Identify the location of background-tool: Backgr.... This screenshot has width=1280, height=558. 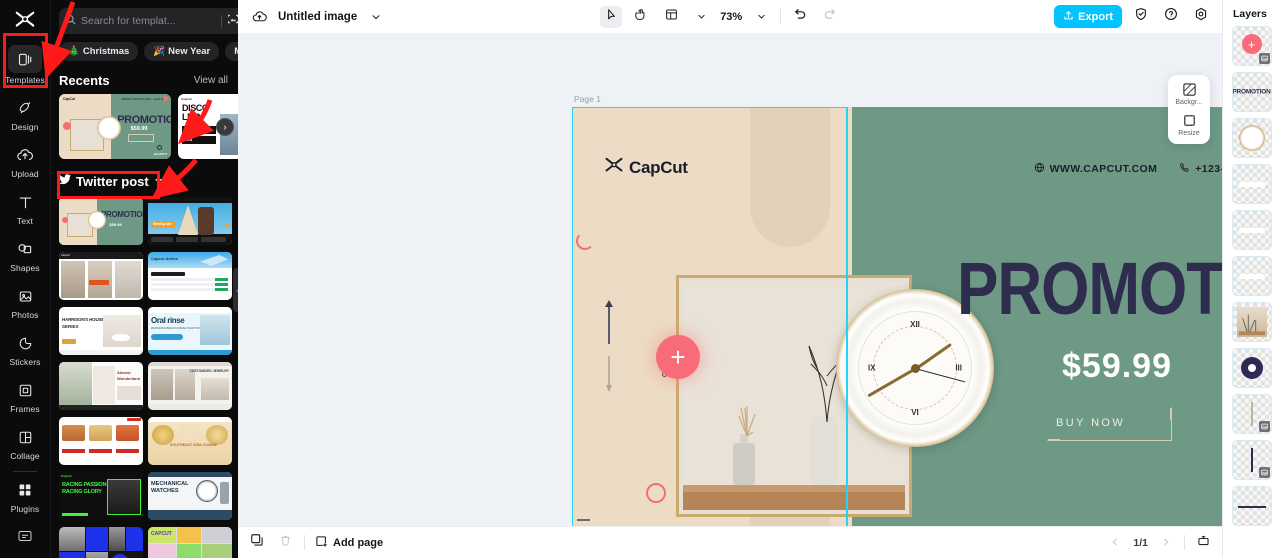
(1189, 94).